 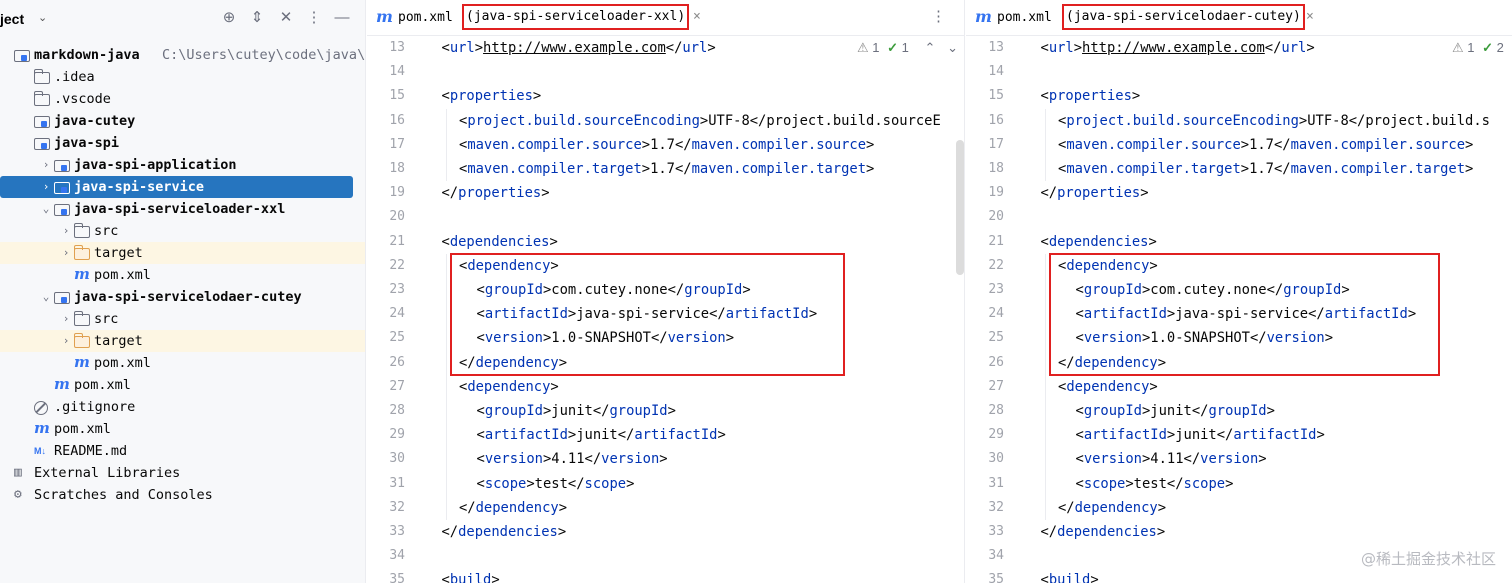 I want to click on tree-item-label: src, so click(x=106, y=231).